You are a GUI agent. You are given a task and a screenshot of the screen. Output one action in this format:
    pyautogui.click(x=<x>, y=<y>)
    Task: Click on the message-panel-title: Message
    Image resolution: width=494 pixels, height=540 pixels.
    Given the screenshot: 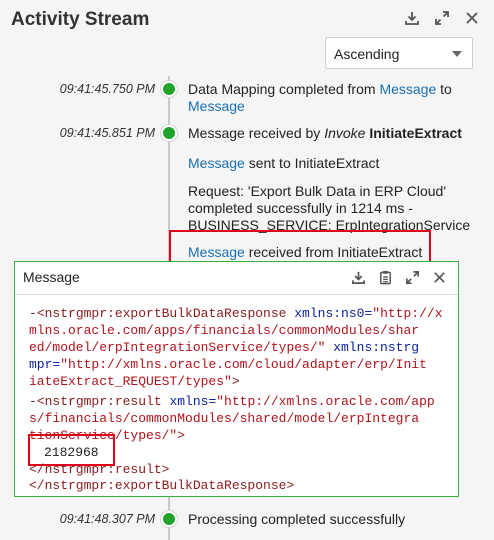 What is the action you would take?
    pyautogui.click(x=51, y=277)
    